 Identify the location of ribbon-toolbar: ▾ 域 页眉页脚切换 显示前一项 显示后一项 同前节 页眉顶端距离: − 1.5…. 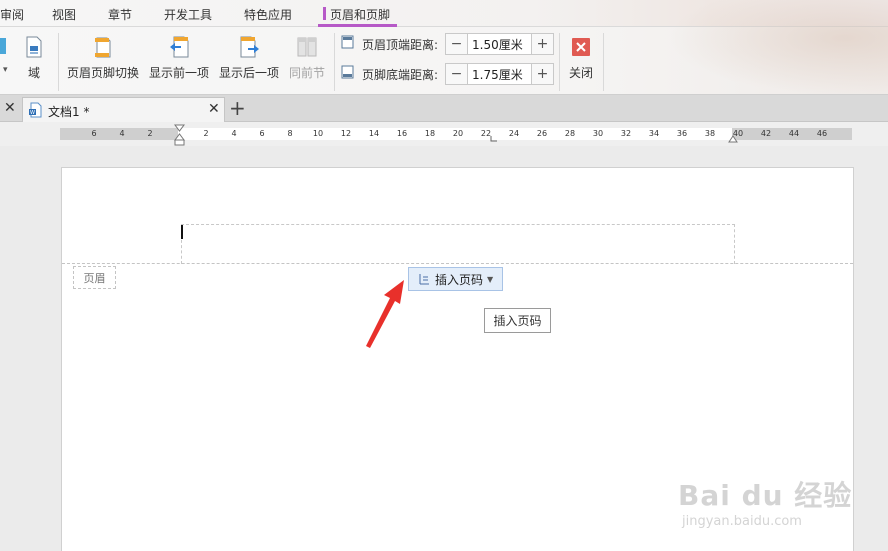
(444, 61).